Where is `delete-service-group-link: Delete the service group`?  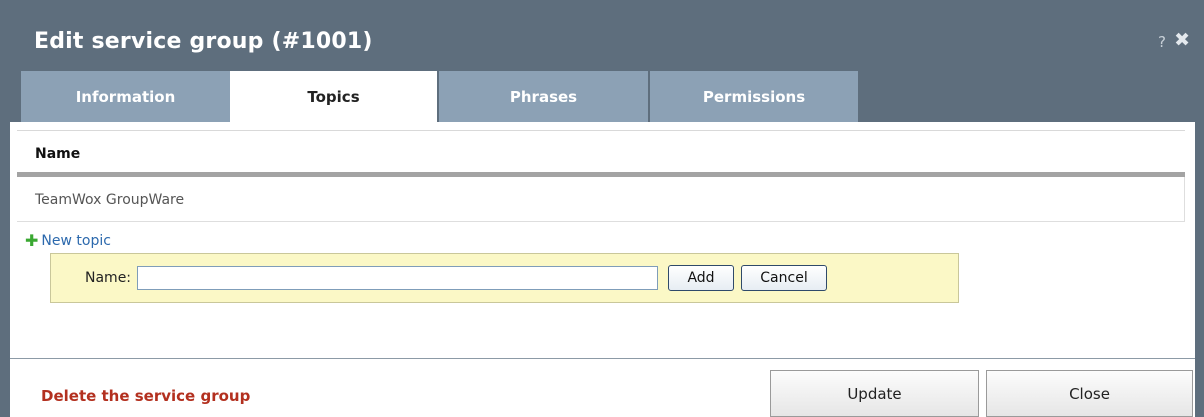
delete-service-group-link: Delete the service group is located at coordinates (145, 396).